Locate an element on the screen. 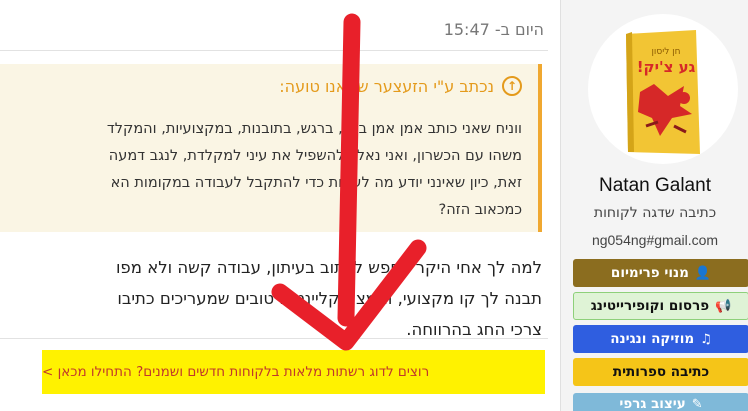 The image size is (748, 411). profile-email: ng054ng#gmail.com is located at coordinates (655, 240).